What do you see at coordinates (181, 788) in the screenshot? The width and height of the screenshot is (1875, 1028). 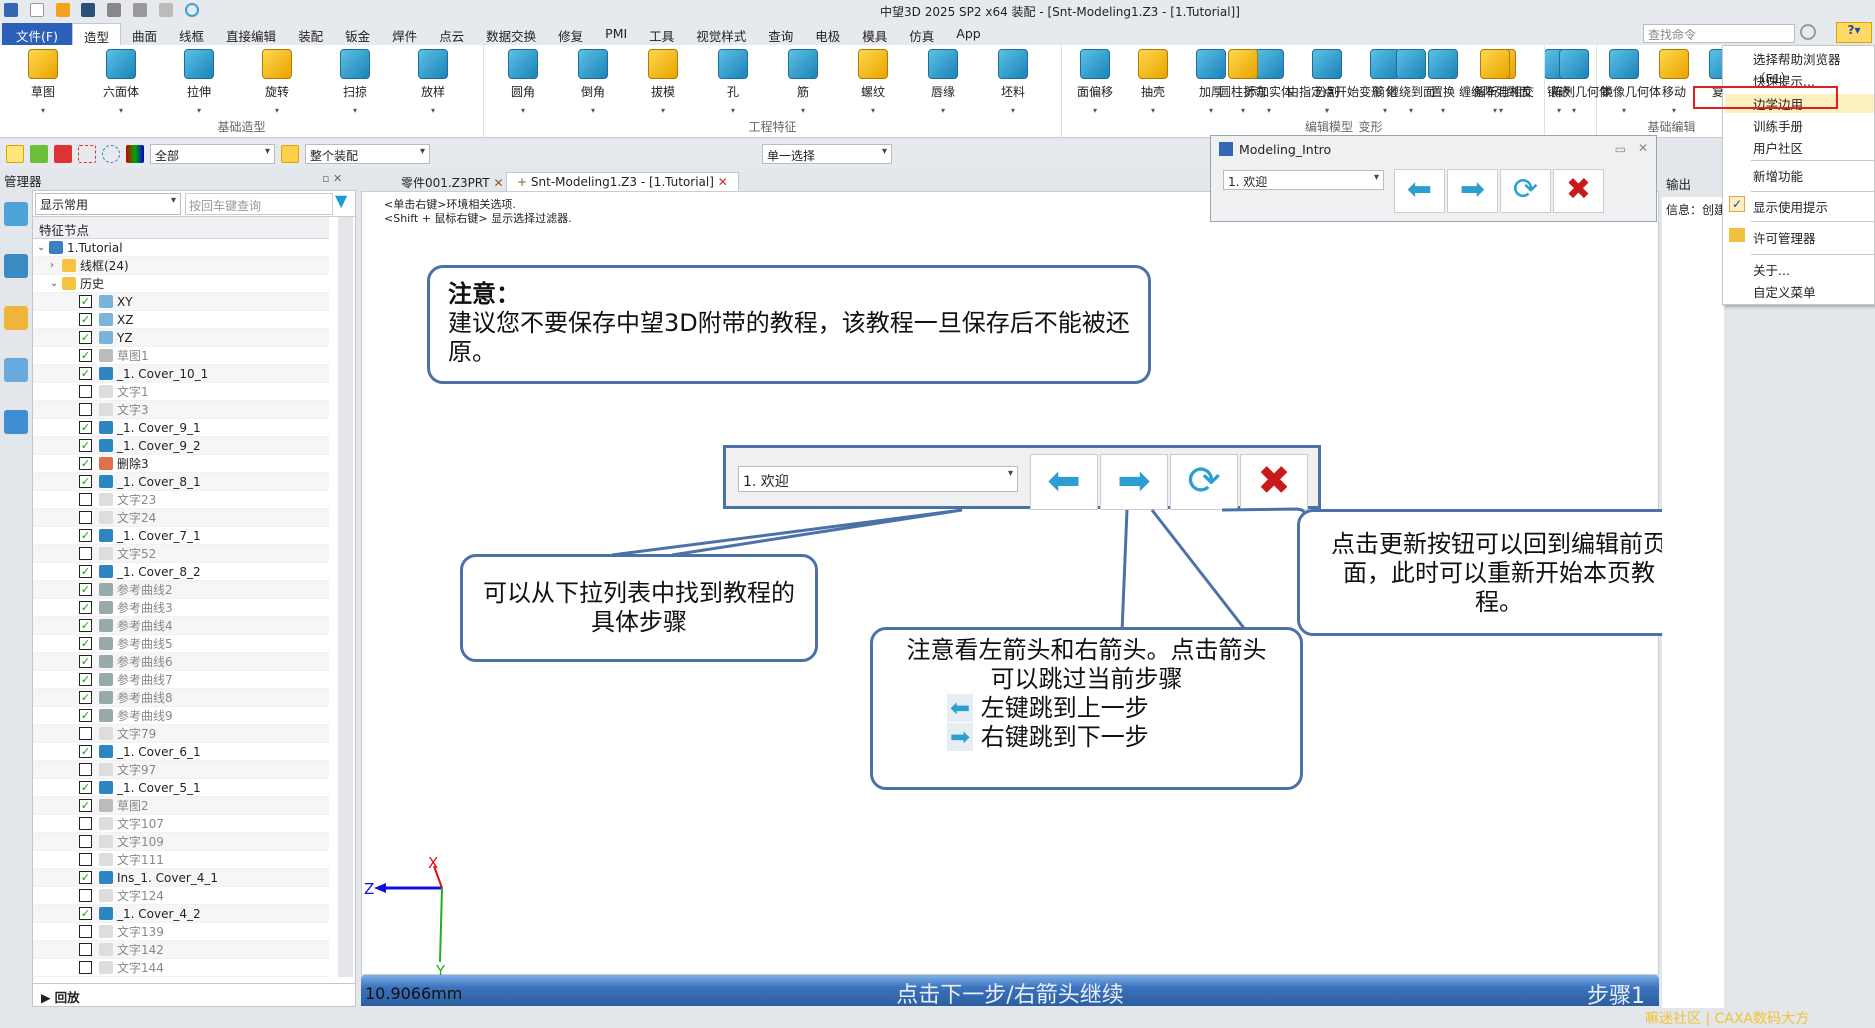 I see `tree-row: ✓ _1. Cover_5_1` at bounding box center [181, 788].